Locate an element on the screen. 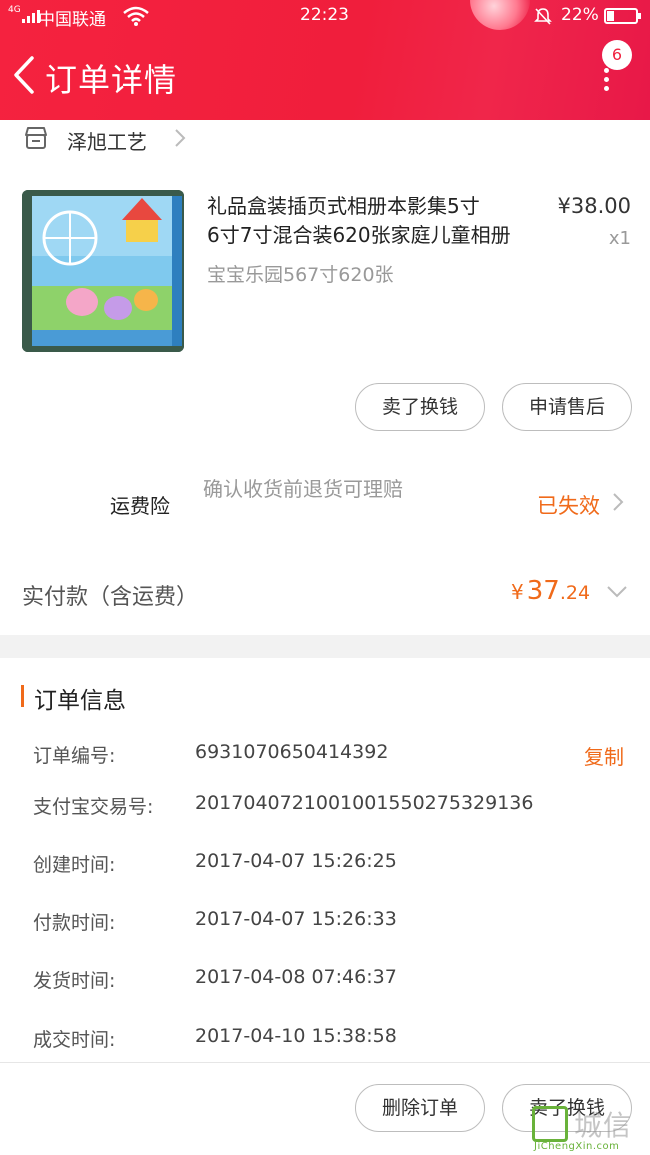 The width and height of the screenshot is (650, 1155). page-title: 订单详情 is located at coordinates (111, 80).